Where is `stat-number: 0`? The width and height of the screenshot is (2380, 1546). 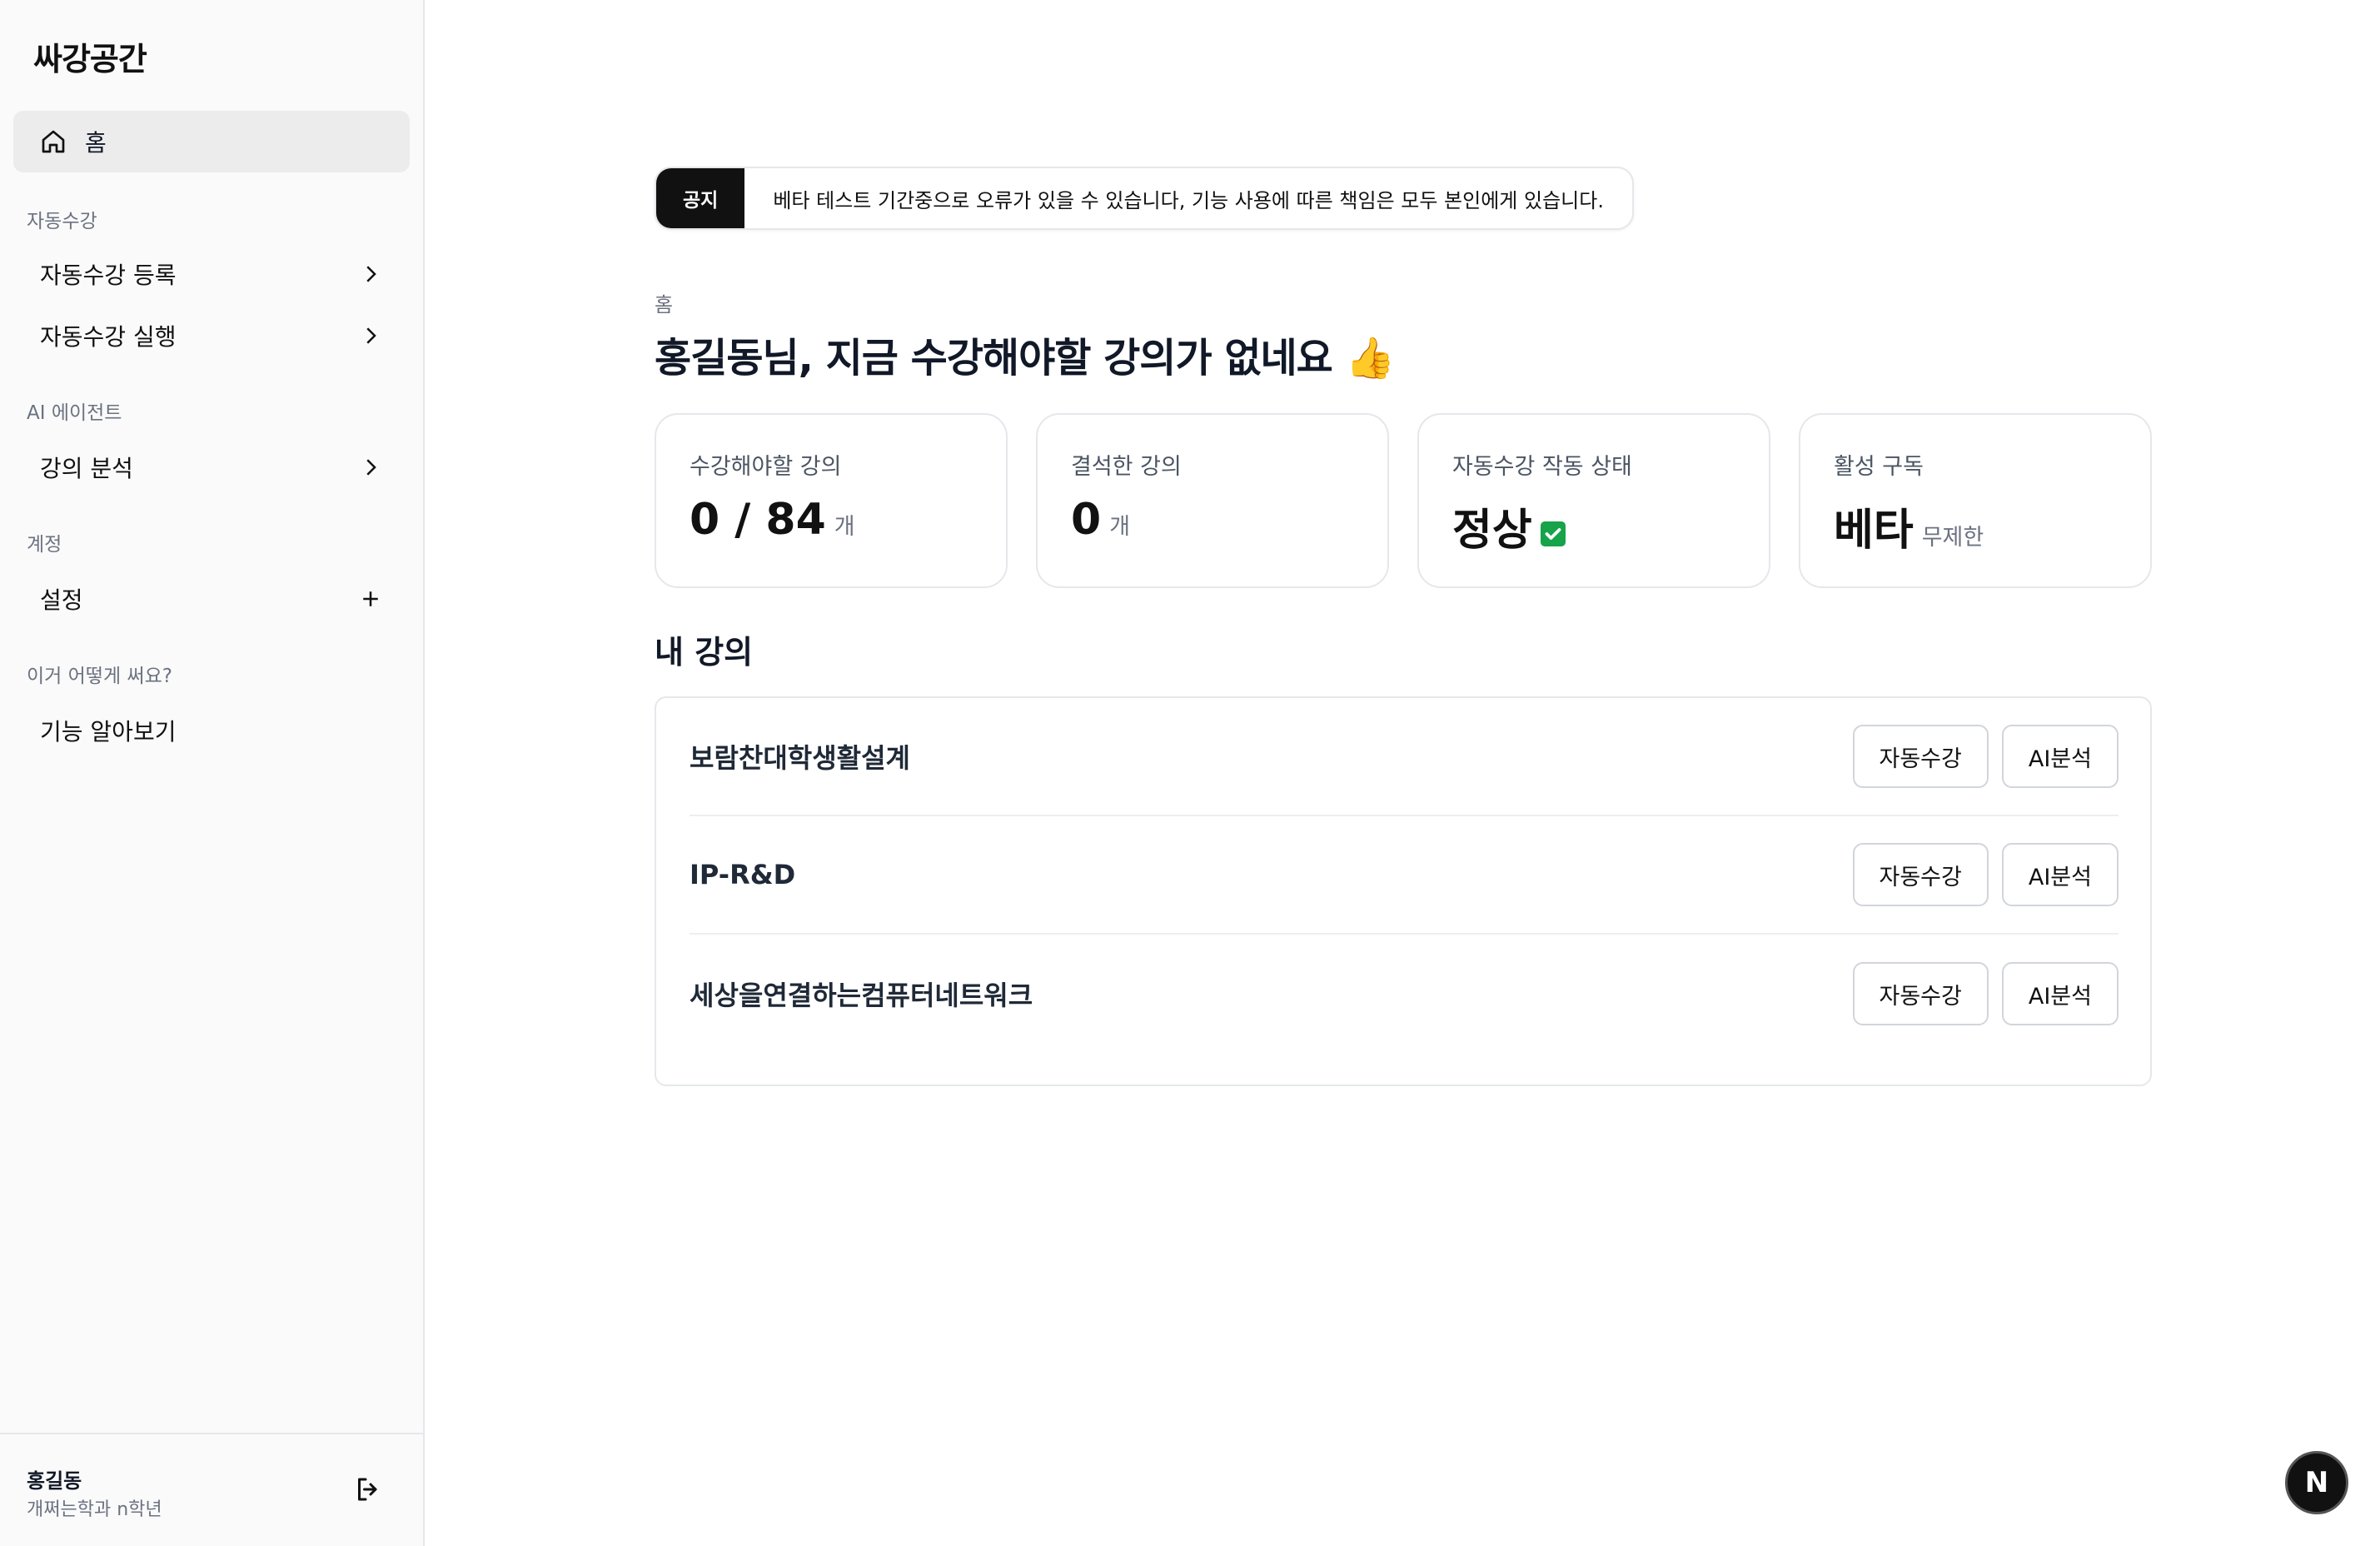
stat-number: 0 is located at coordinates (1086, 520).